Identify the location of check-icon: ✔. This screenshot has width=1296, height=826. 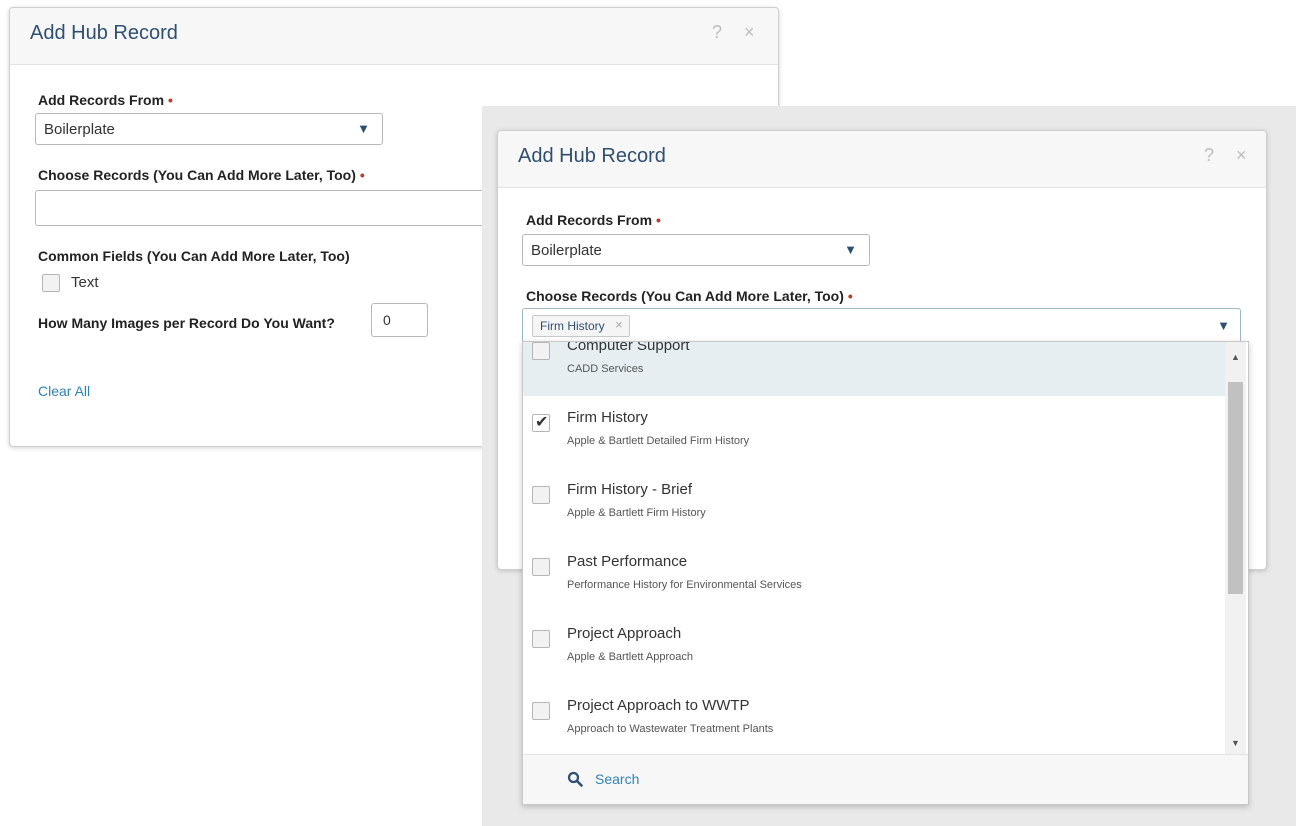
(542, 422).